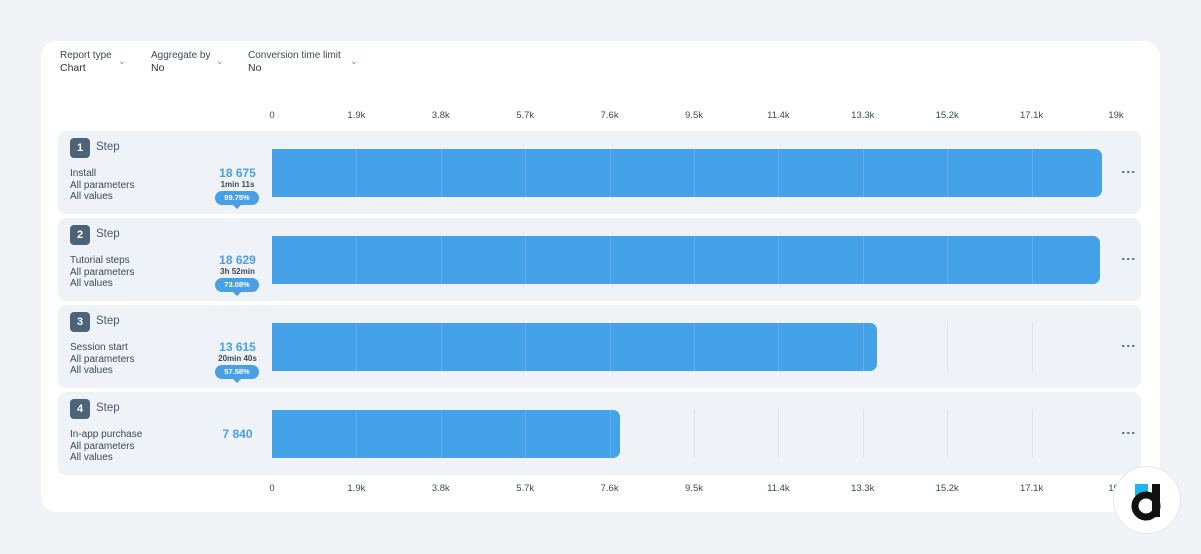 Image resolution: width=1201 pixels, height=554 pixels. Describe the element at coordinates (80, 235) in the screenshot. I see `step-number-badge: 2` at that location.